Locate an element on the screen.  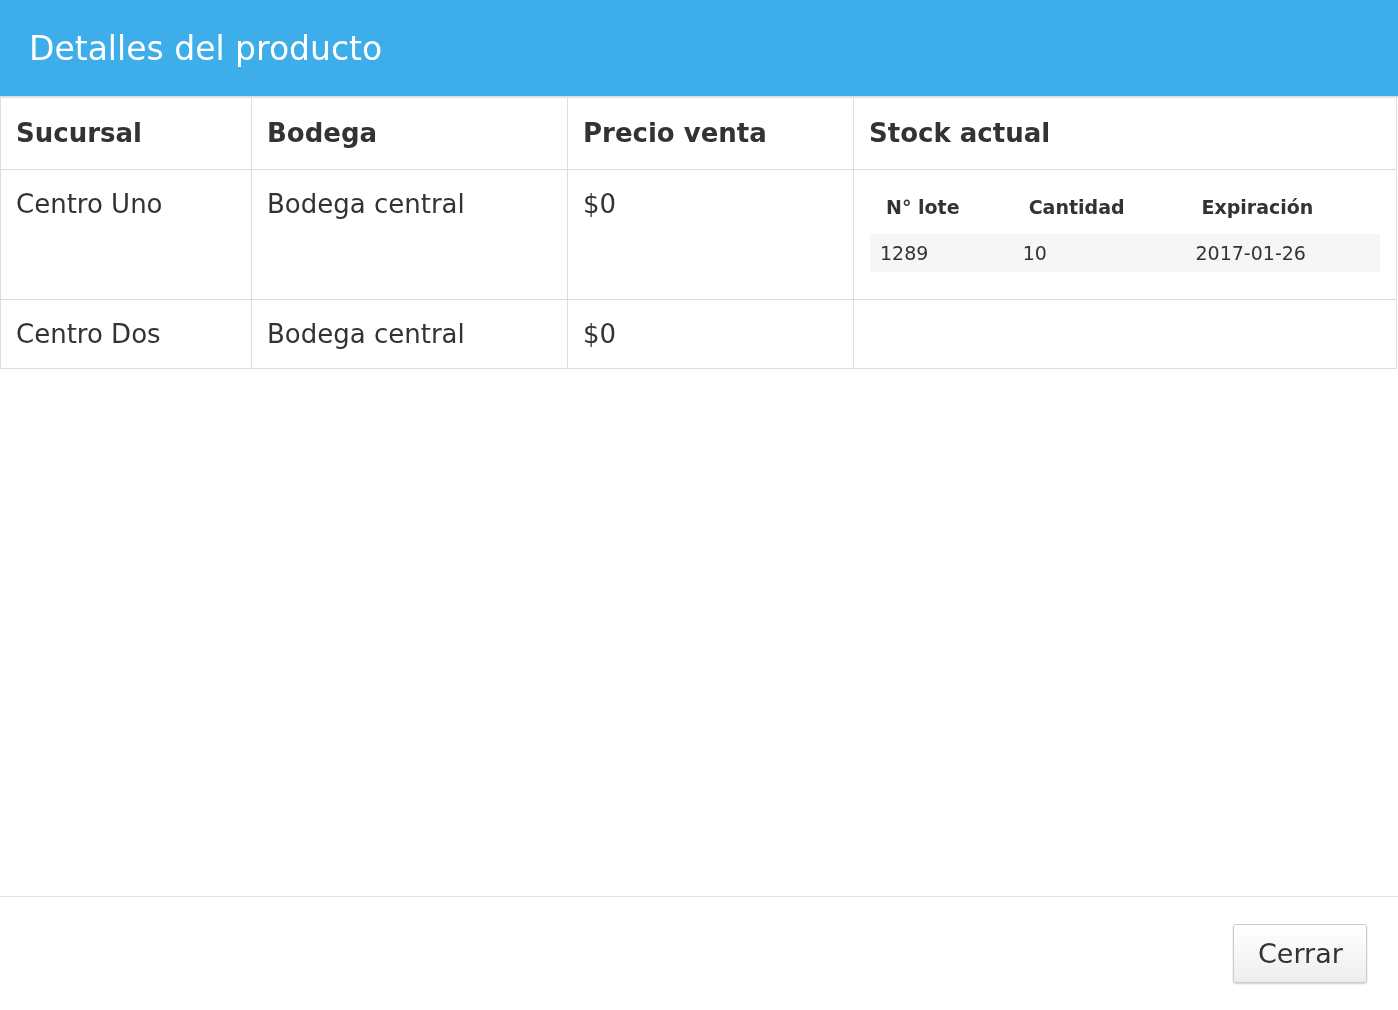
dialog-title: Detalles del producto is located at coordinates (206, 48).